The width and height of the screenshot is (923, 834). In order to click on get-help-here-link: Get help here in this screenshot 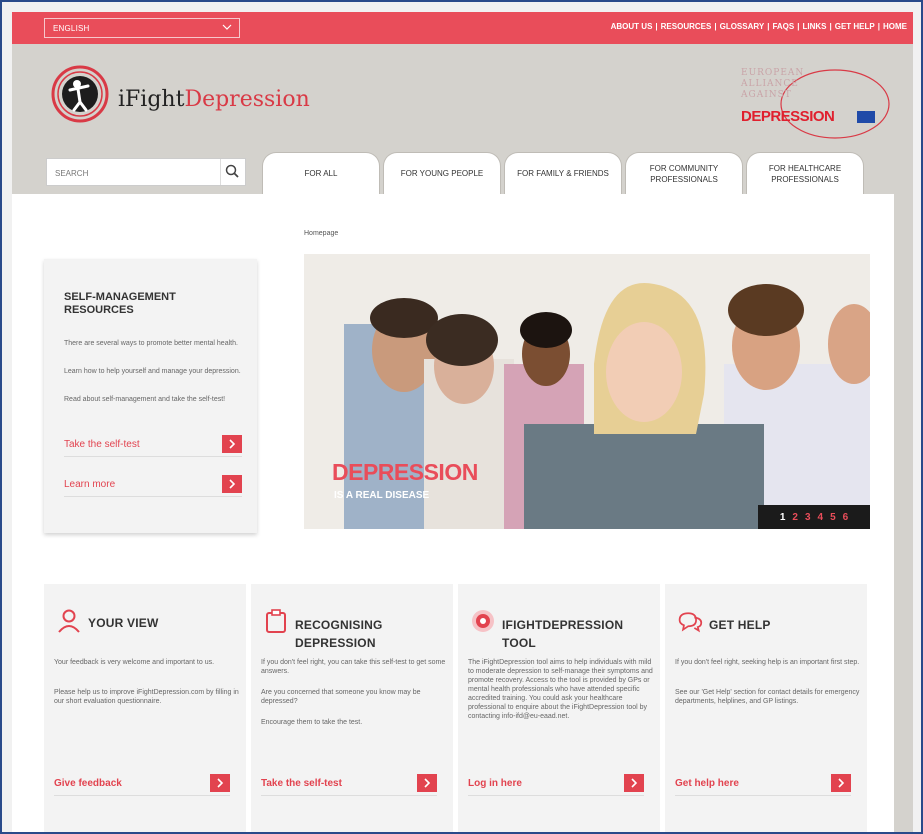, I will do `click(763, 785)`.